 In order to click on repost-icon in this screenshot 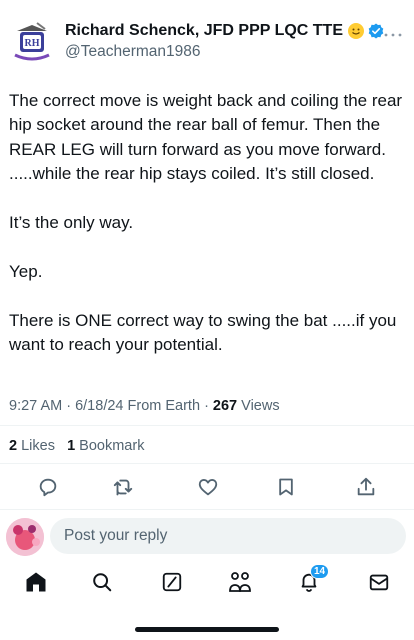, I will do `click(123, 487)`.